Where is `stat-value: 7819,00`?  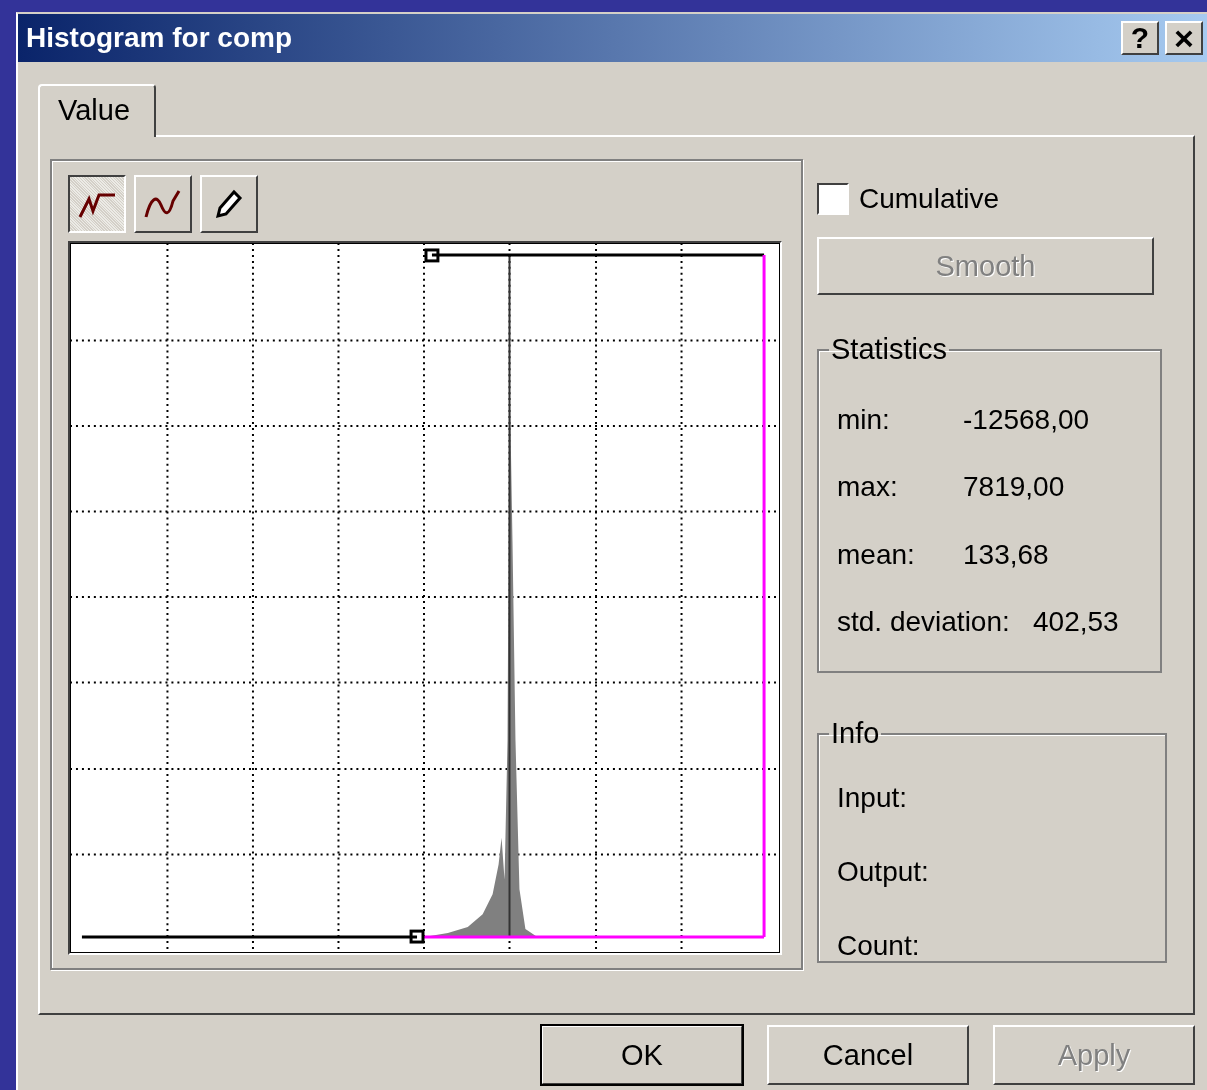
stat-value: 7819,00 is located at coordinates (1014, 487).